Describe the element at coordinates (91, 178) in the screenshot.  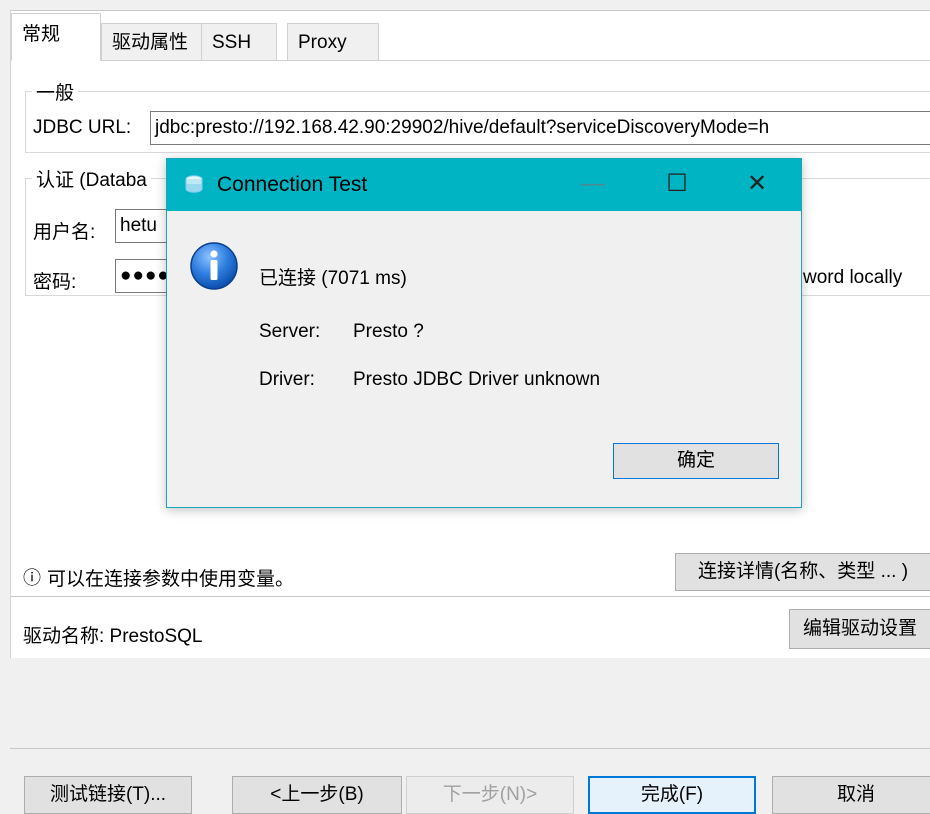
I see `auth-group-title: 认证 (Databa` at that location.